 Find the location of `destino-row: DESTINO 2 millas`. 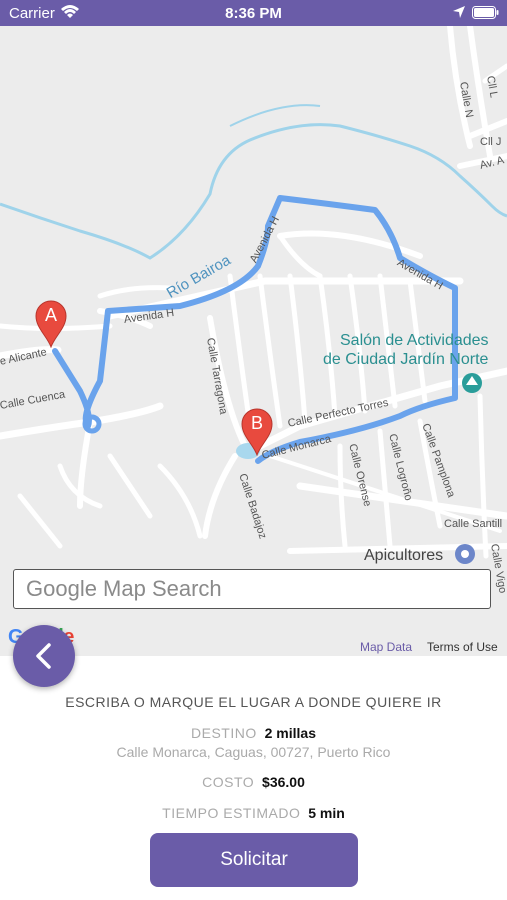

destino-row: DESTINO 2 millas is located at coordinates (253, 733).